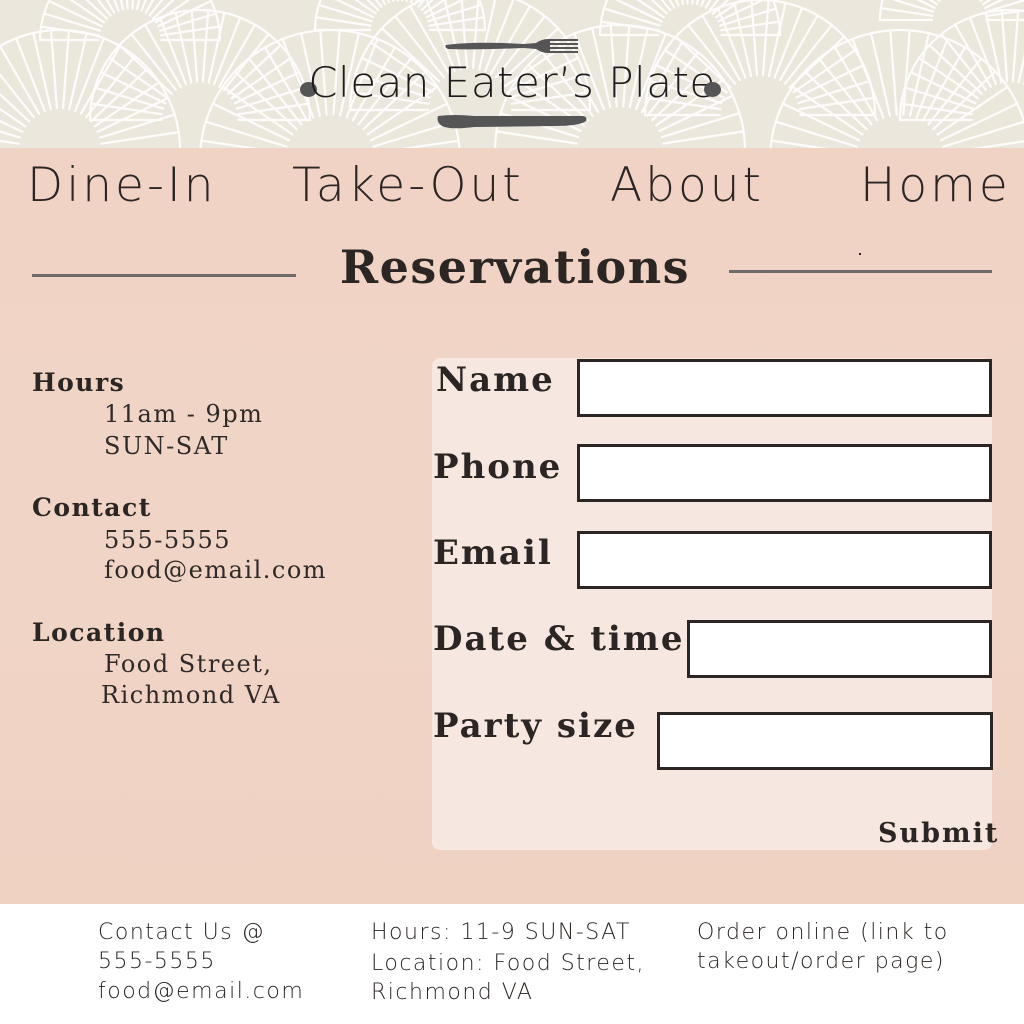  I want to click on title-divider-left, so click(164, 275).